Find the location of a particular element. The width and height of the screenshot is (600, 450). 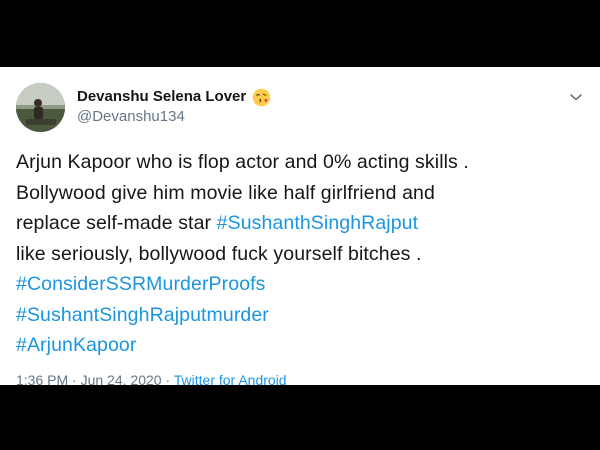

hashtag-link: #SushantSinghRajputmurder is located at coordinates (301, 315).